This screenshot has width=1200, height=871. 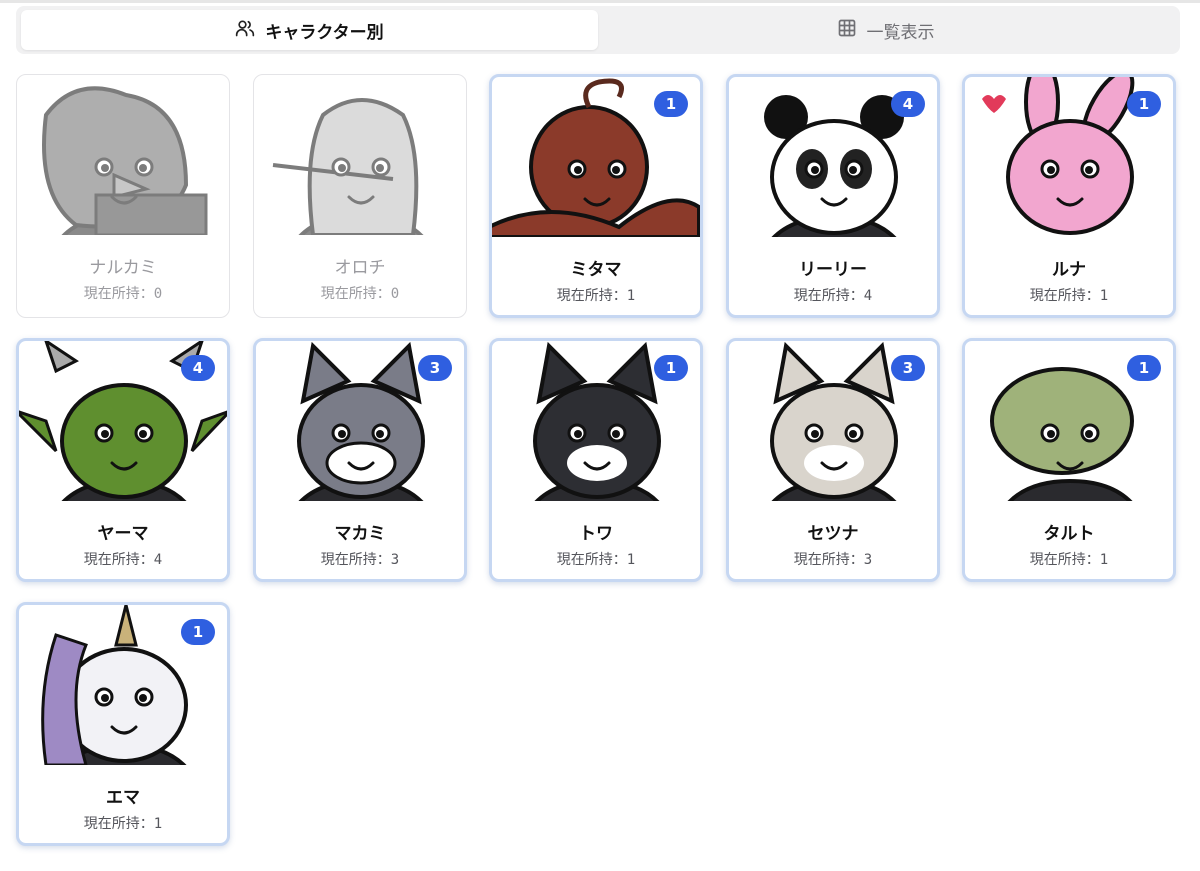 What do you see at coordinates (1069, 196) in the screenshot?
I see `character-card: 1 ルナ 現在所持：1` at bounding box center [1069, 196].